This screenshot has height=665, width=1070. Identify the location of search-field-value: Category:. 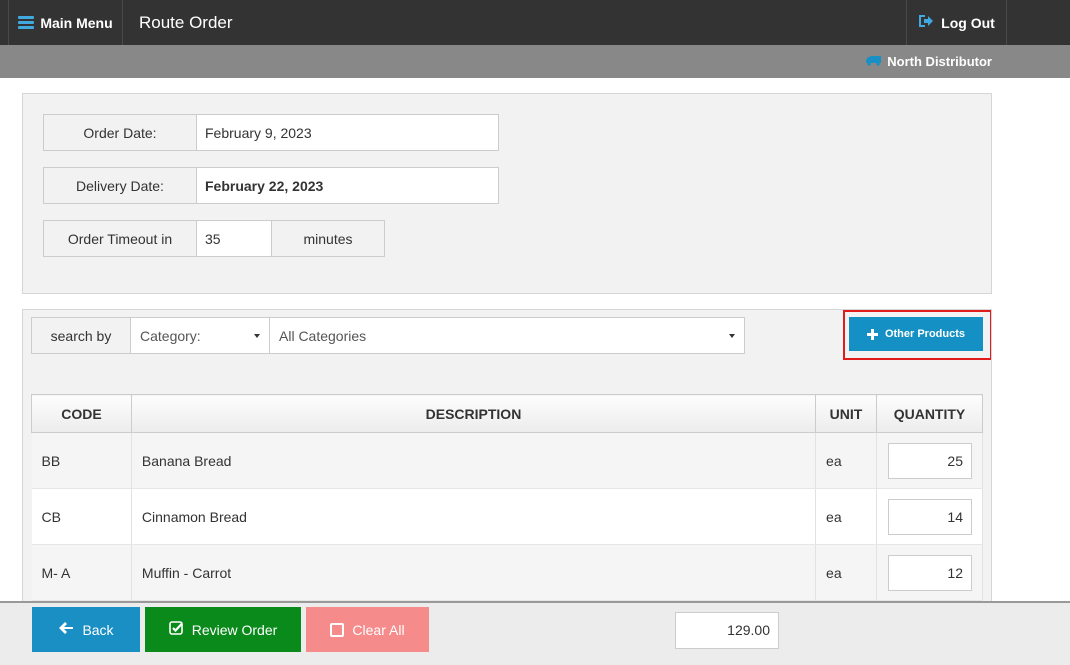
(170, 335).